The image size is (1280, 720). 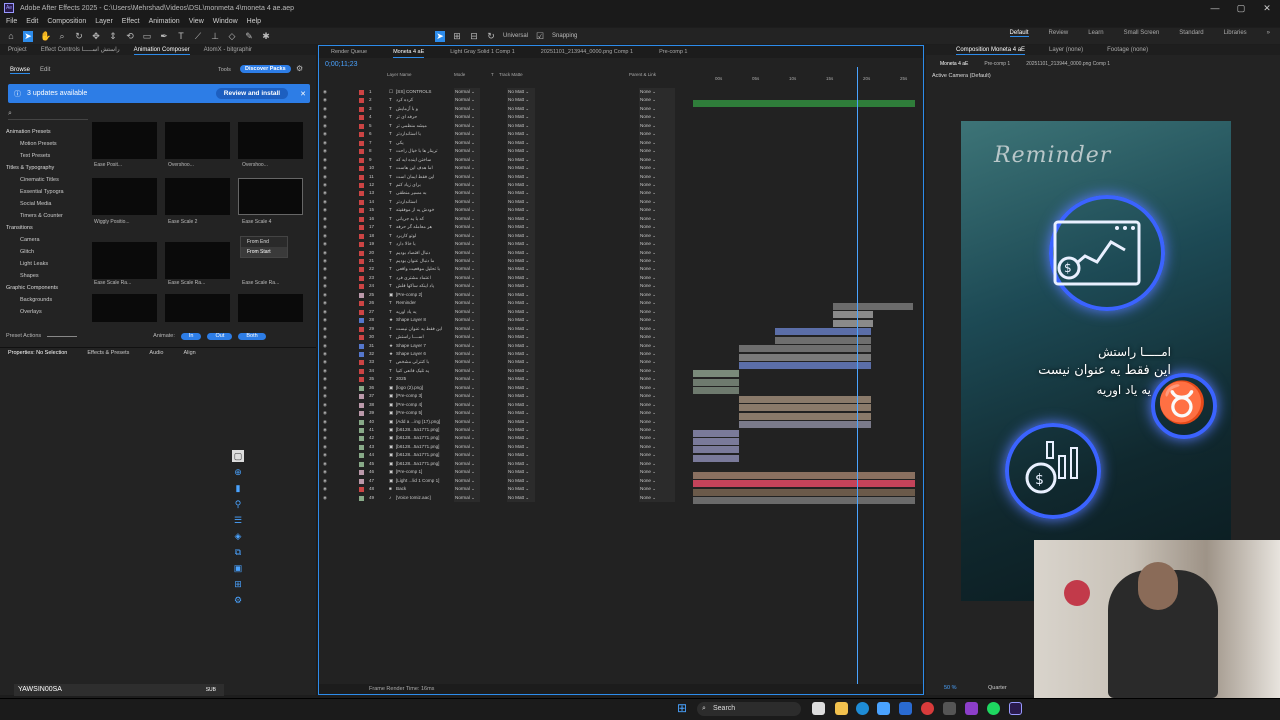 I want to click on world-axis-icon: ⊞, so click(x=457, y=36).